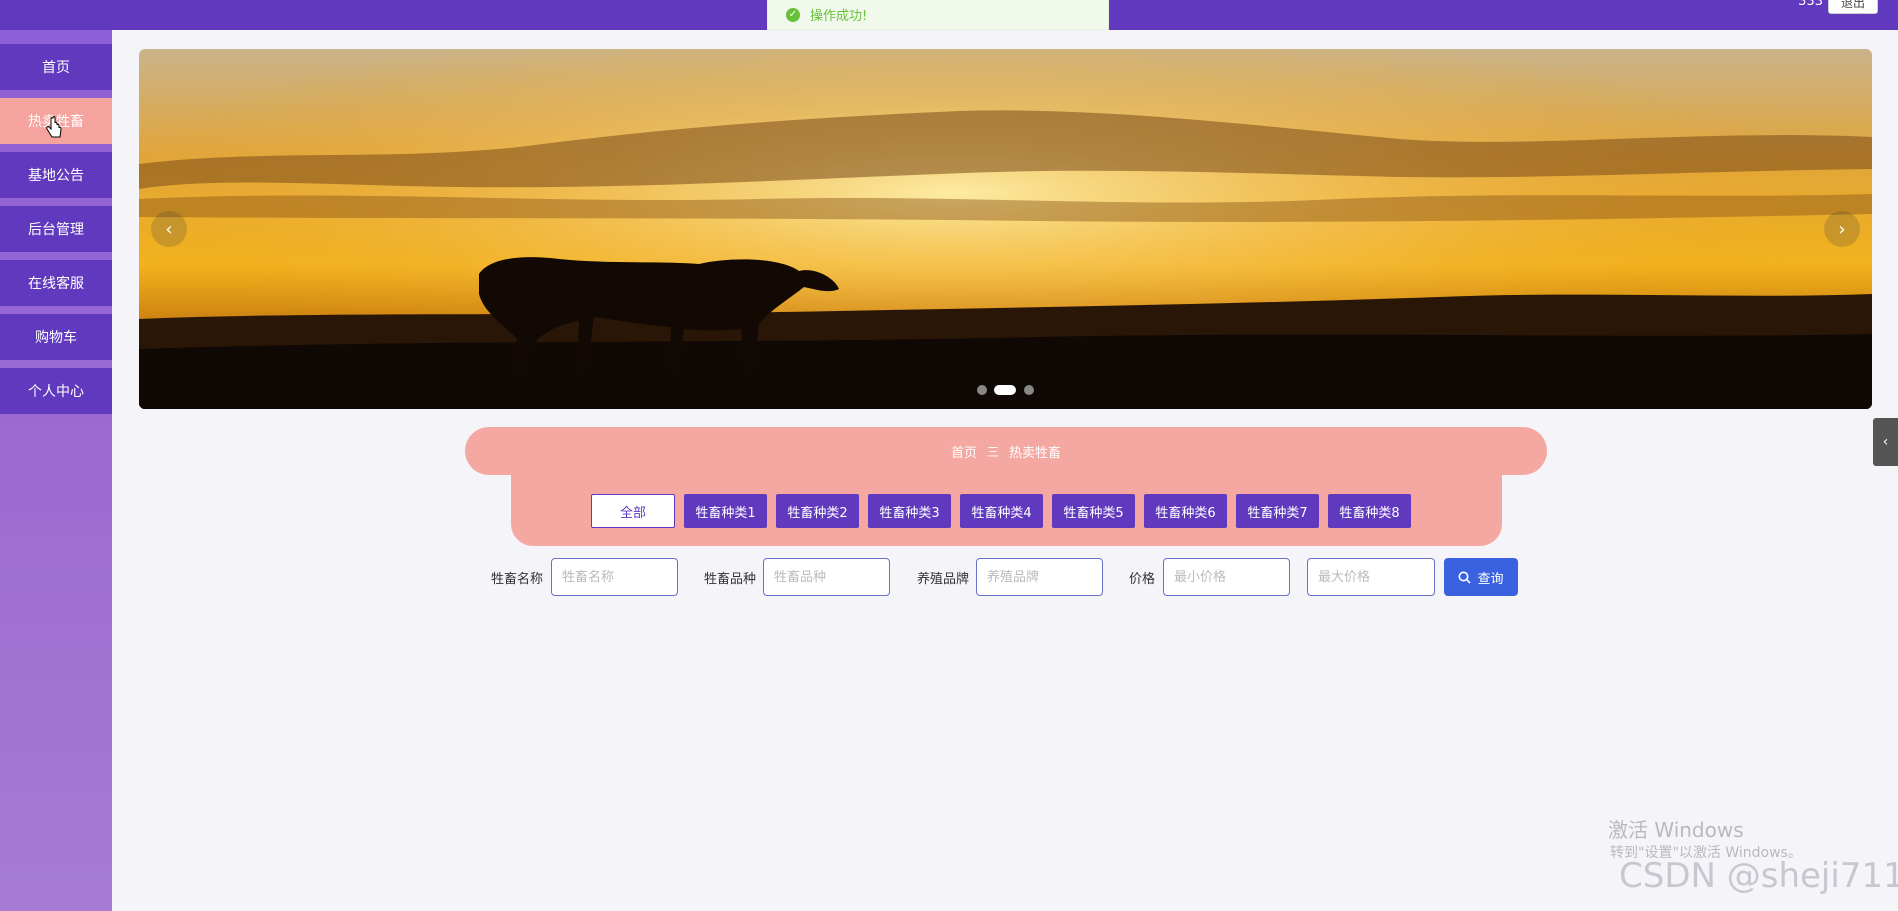  Describe the element at coordinates (169, 229) in the screenshot. I see `banner-prev-button: ‹` at that location.